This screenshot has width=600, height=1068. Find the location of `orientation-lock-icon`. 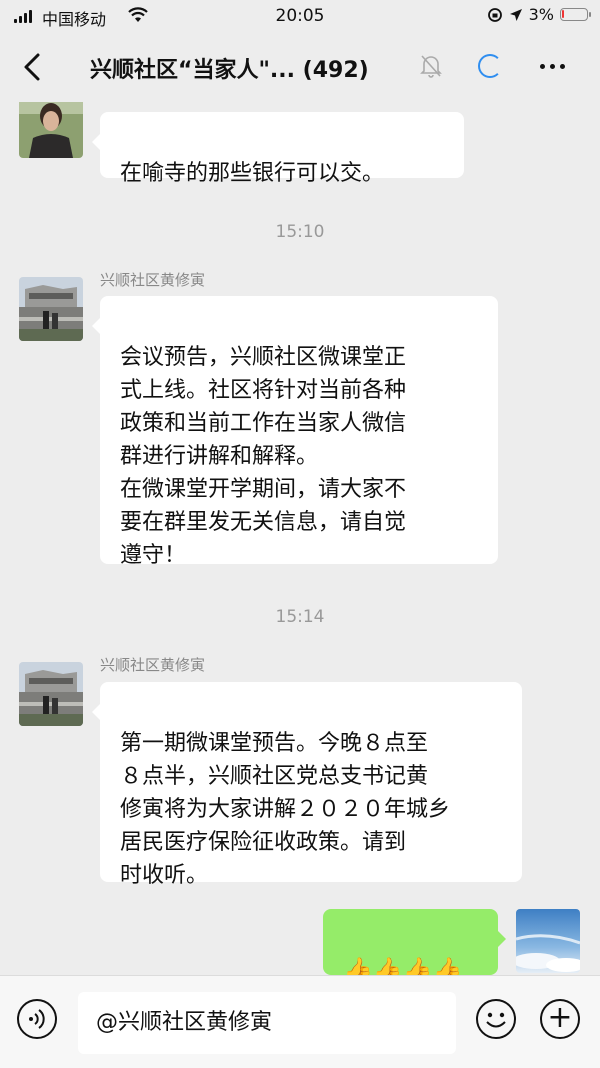

orientation-lock-icon is located at coordinates (494, 14).